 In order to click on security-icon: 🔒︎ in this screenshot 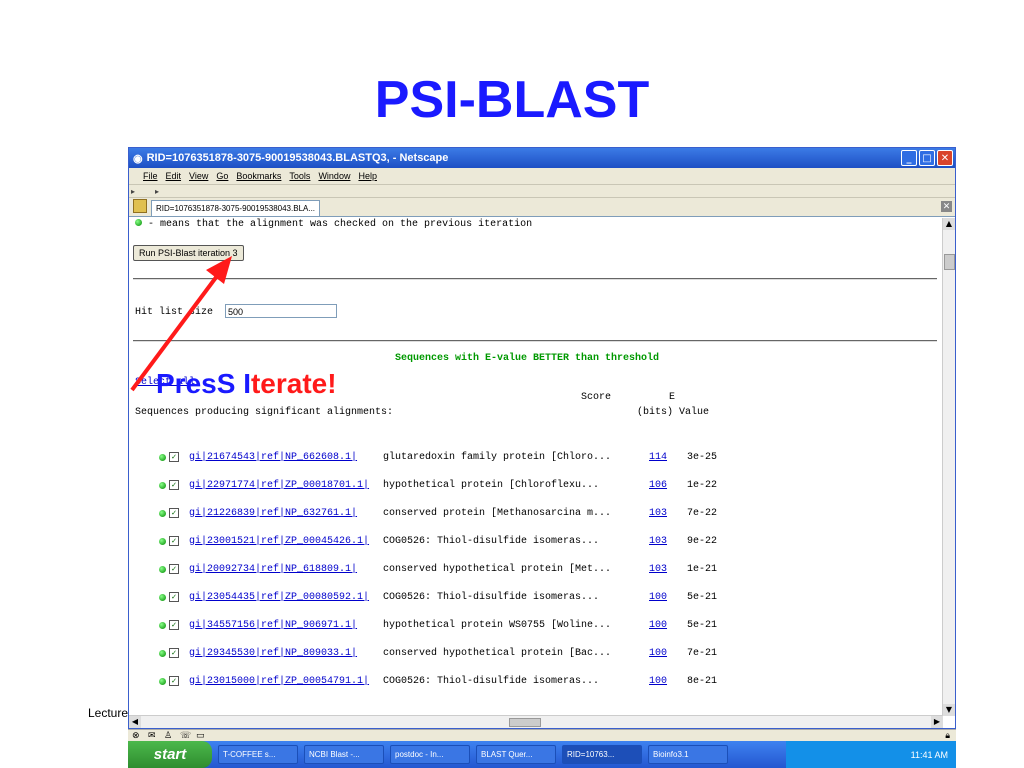, I will do `click(947, 736)`.